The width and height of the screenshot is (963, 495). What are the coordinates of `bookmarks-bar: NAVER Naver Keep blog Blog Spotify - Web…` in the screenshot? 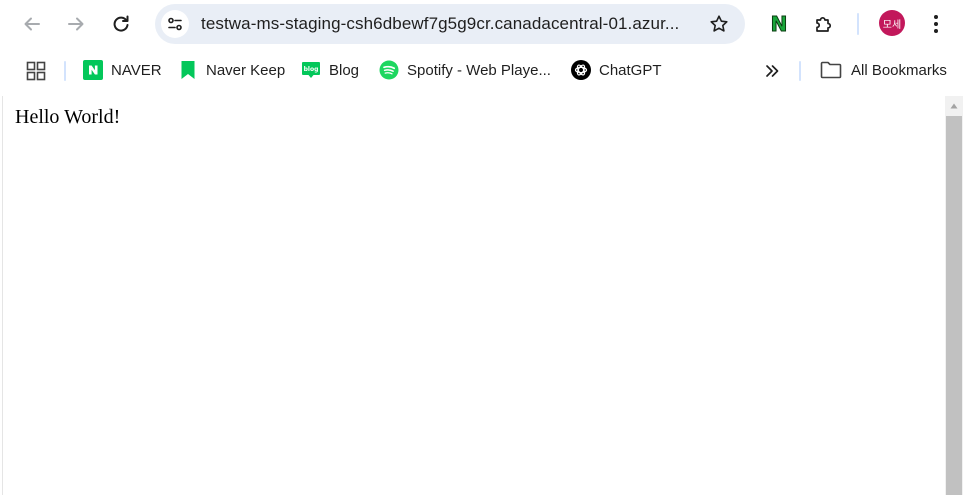 It's located at (481, 71).